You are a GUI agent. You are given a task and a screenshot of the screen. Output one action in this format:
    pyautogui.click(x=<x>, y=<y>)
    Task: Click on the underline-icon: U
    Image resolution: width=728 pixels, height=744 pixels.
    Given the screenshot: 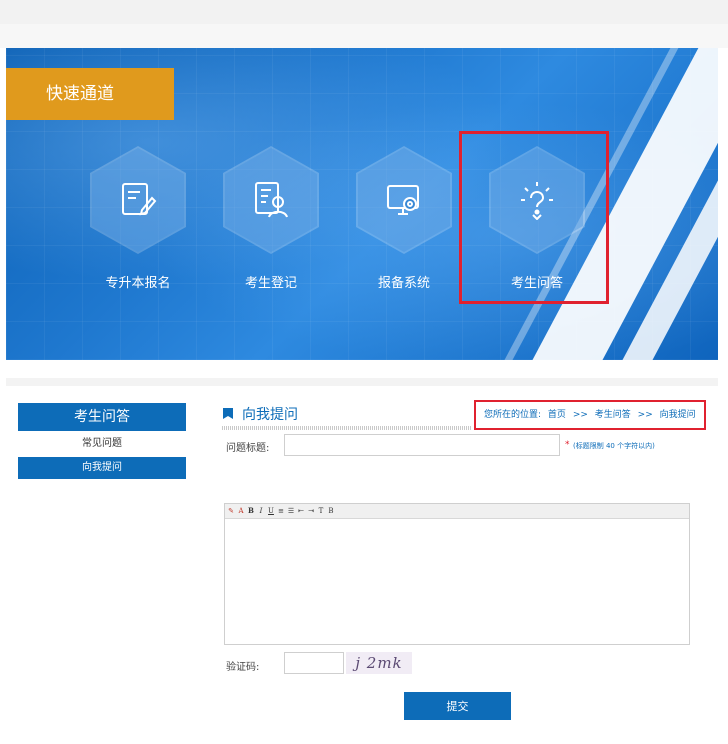 What is the action you would take?
    pyautogui.click(x=271, y=511)
    